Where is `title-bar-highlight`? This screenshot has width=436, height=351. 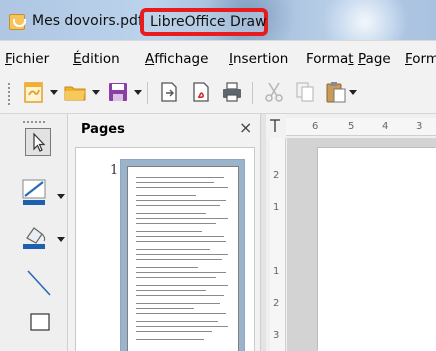 title-bar-highlight is located at coordinates (365, 20).